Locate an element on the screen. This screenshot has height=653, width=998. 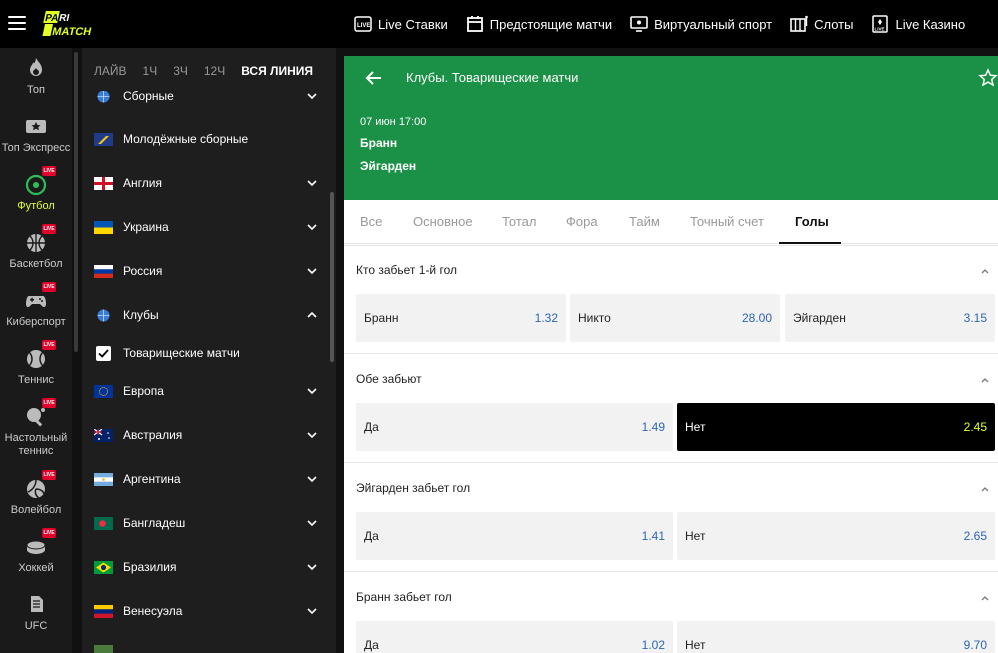
venezuela-flag-icon is located at coordinates (103, 611).